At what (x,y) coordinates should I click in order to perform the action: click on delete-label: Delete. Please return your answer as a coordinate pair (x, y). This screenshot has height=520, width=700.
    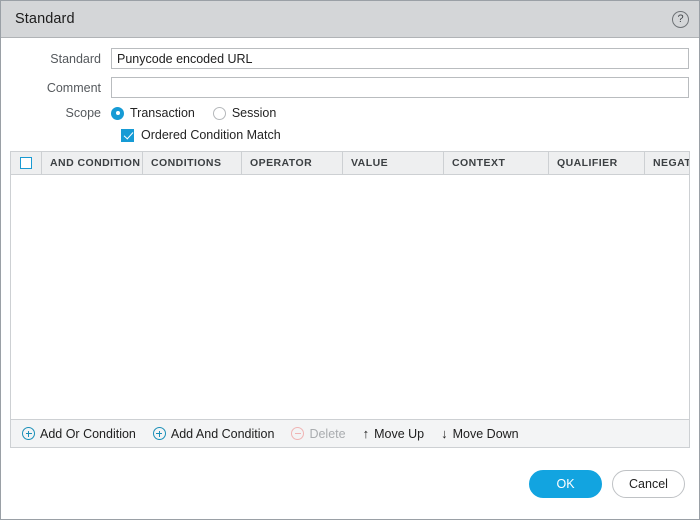
    Looking at the image, I should click on (327, 433).